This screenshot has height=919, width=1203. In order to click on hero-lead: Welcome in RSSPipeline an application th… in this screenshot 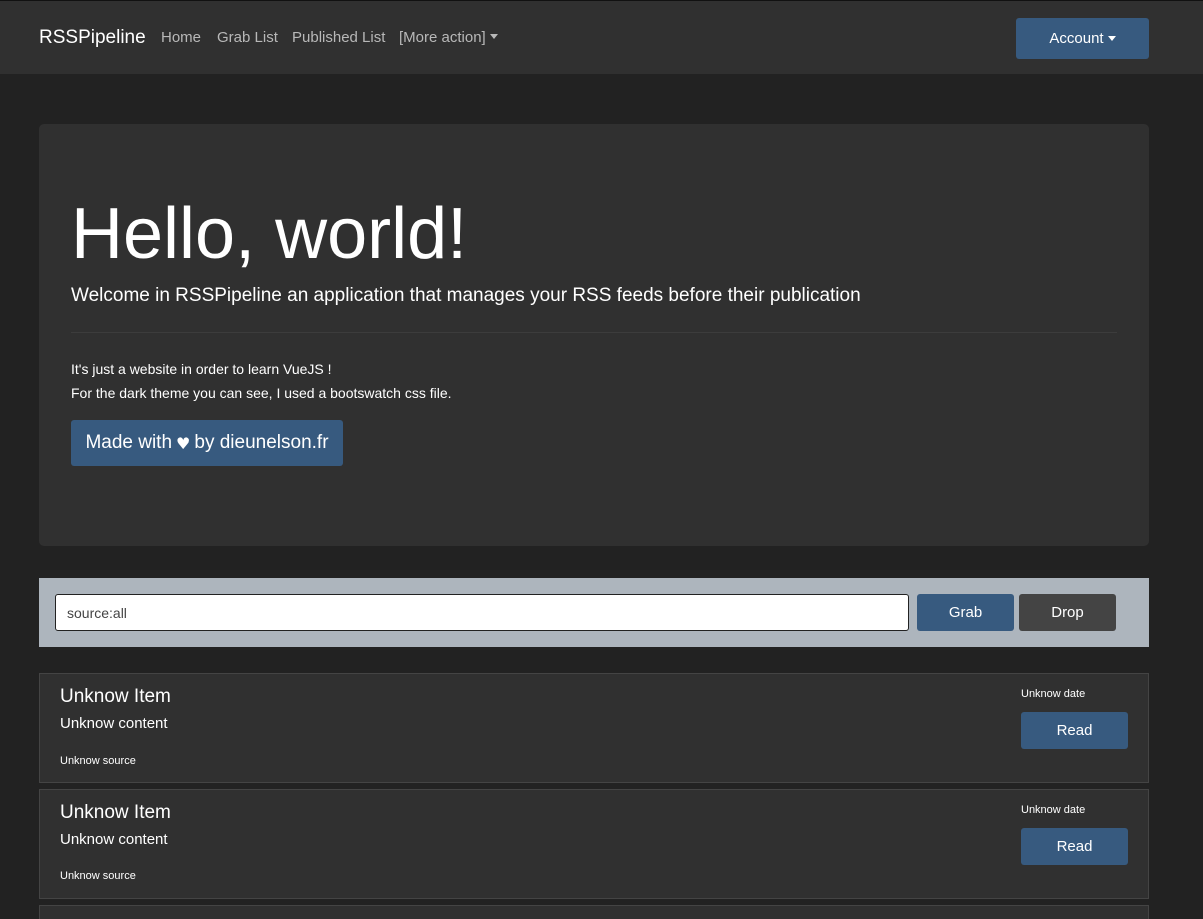, I will do `click(466, 295)`.